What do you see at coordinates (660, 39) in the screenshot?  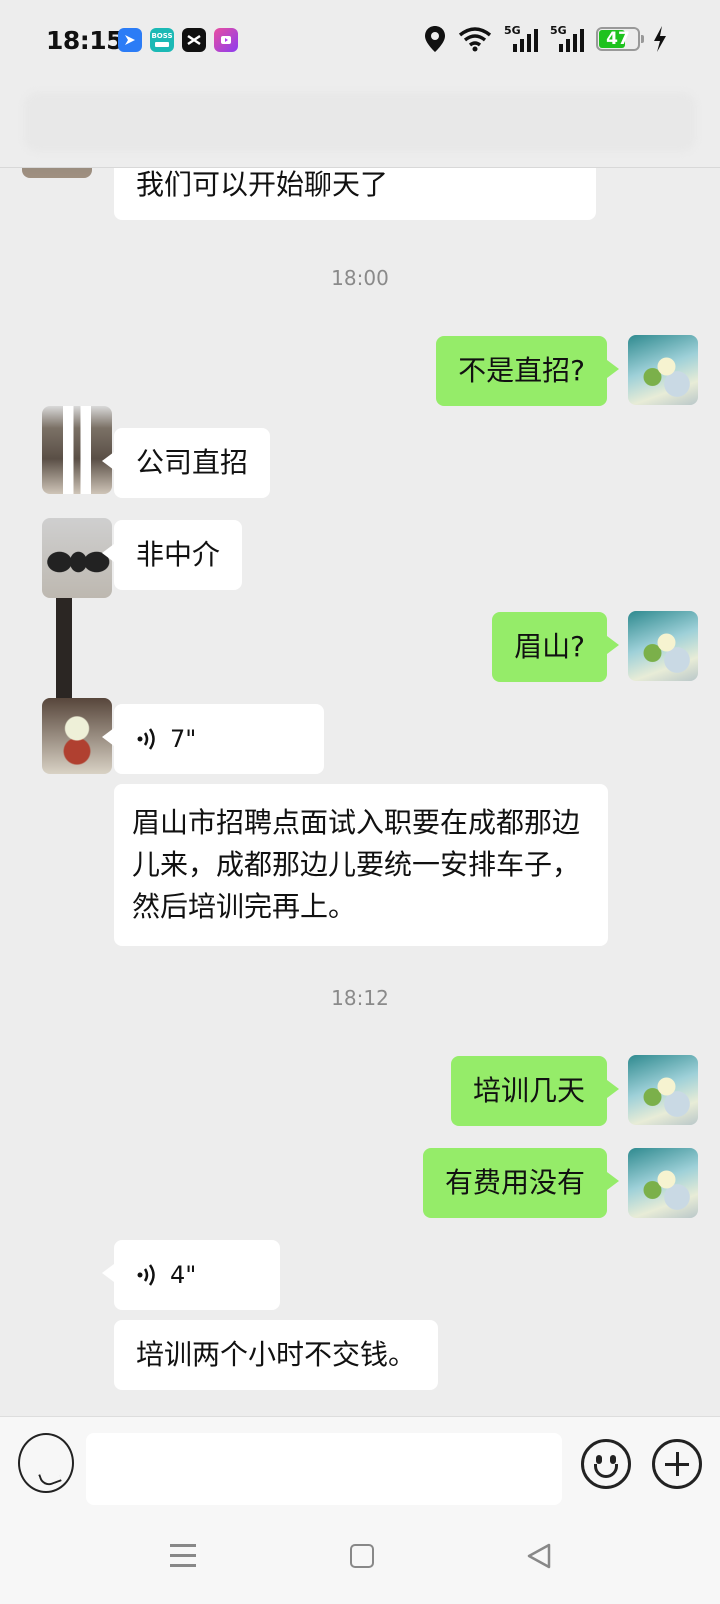 I see `charging-bolt-icon` at bounding box center [660, 39].